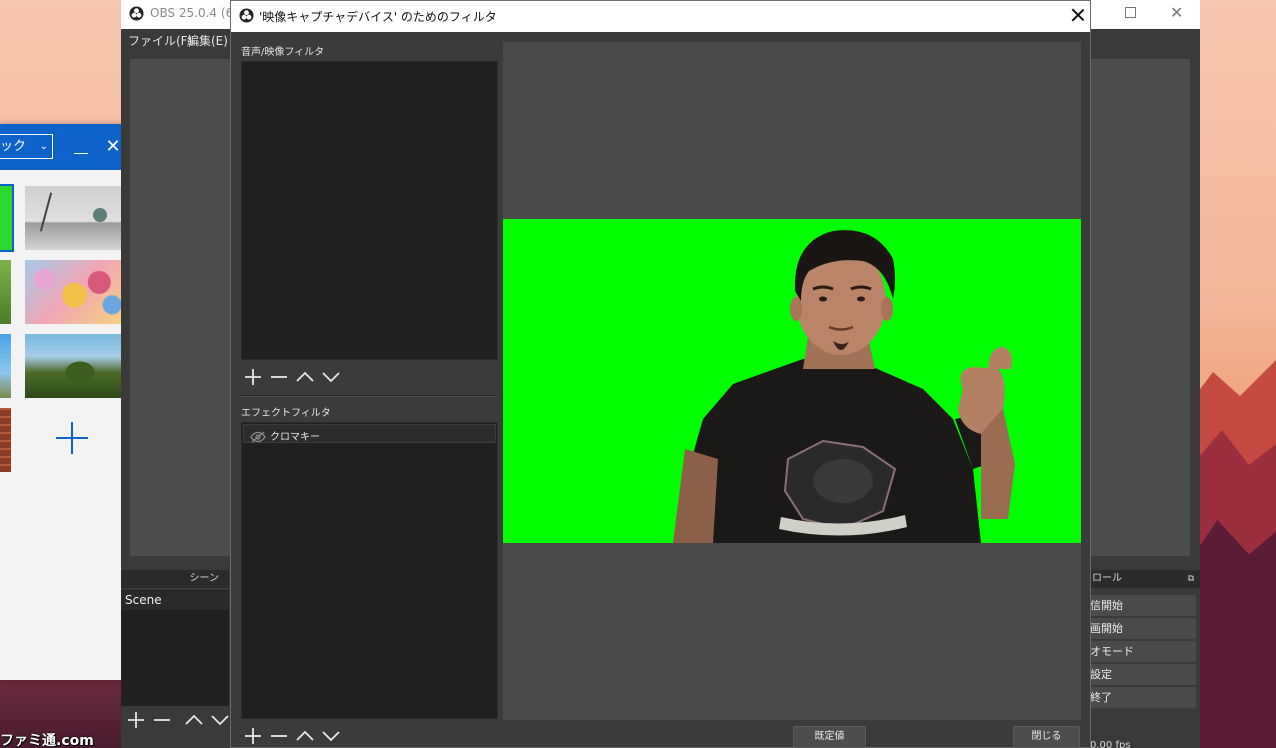 The height and width of the screenshot is (748, 1276). Describe the element at coordinates (369, 396) in the screenshot. I see `section-divider` at that location.